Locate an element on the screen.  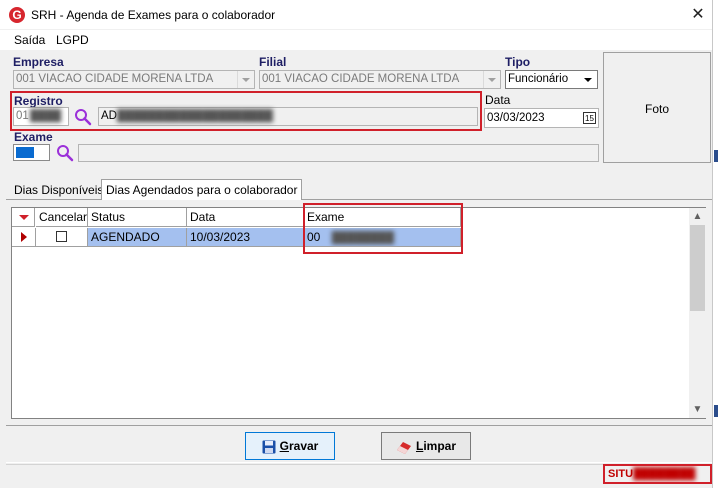
status-text-value: SITU is located at coordinates (621, 474).